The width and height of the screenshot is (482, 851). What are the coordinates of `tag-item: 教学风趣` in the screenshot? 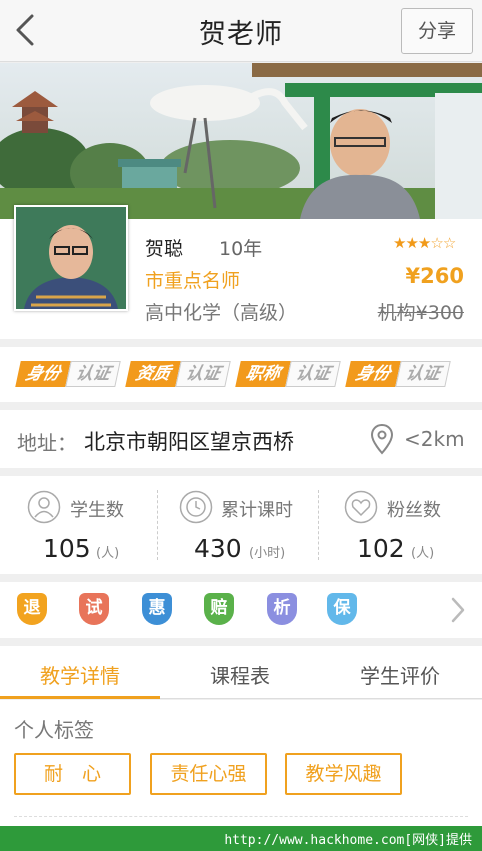 It's located at (343, 774).